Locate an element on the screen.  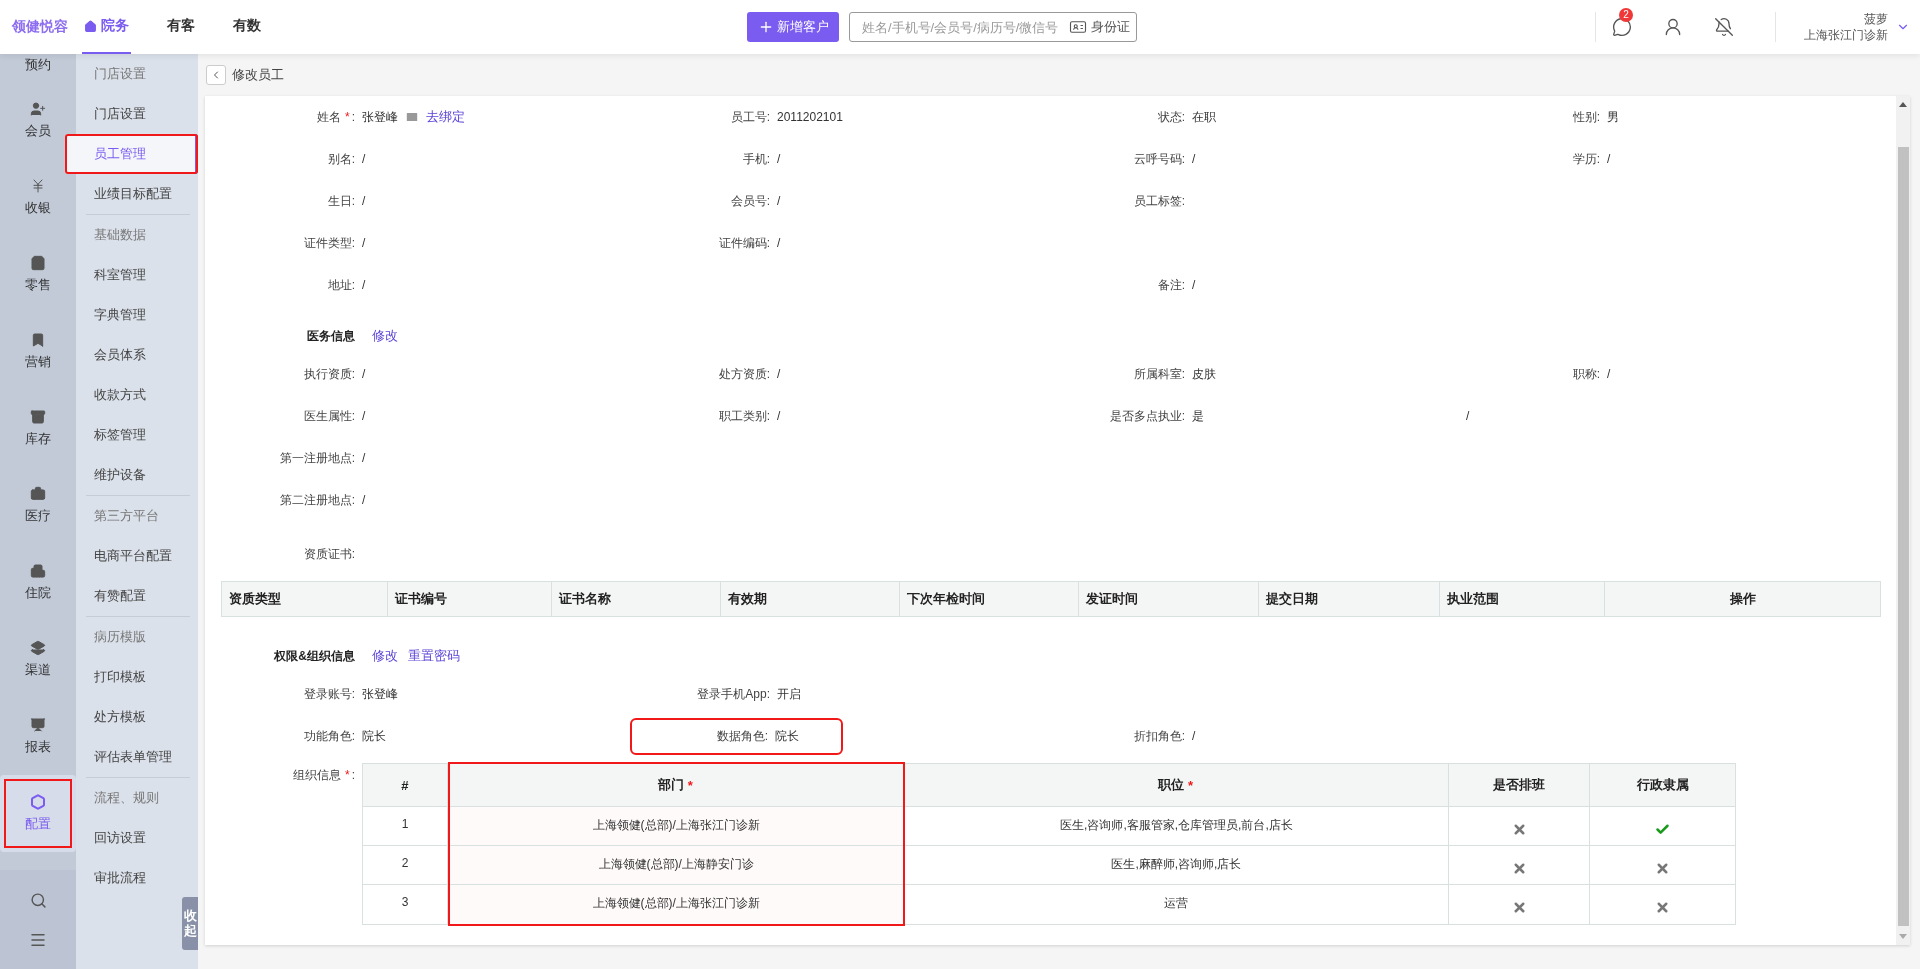
field-label: 所属科室: is located at coordinates (1158, 374).